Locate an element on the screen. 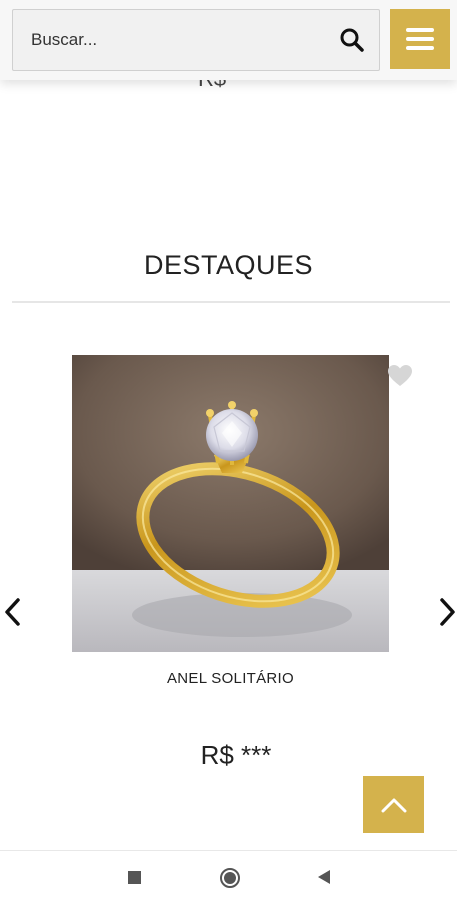  chevron-right-icon is located at coordinates (445, 612).